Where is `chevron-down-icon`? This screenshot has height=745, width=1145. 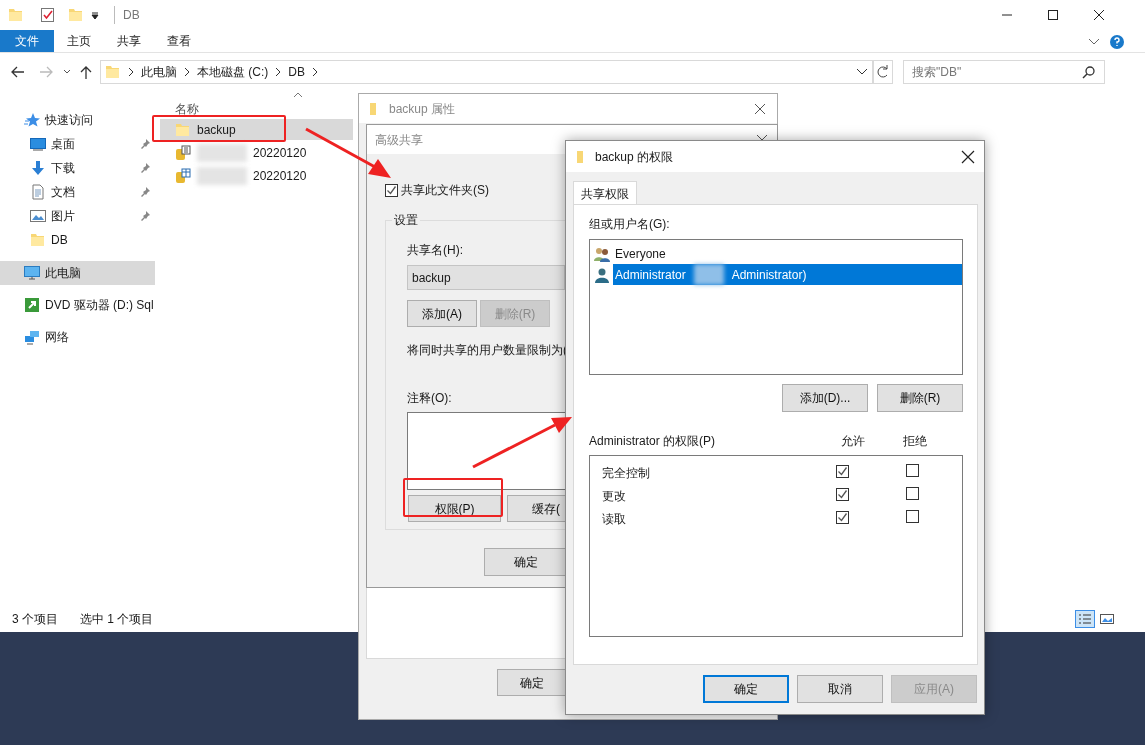 chevron-down-icon is located at coordinates (862, 72).